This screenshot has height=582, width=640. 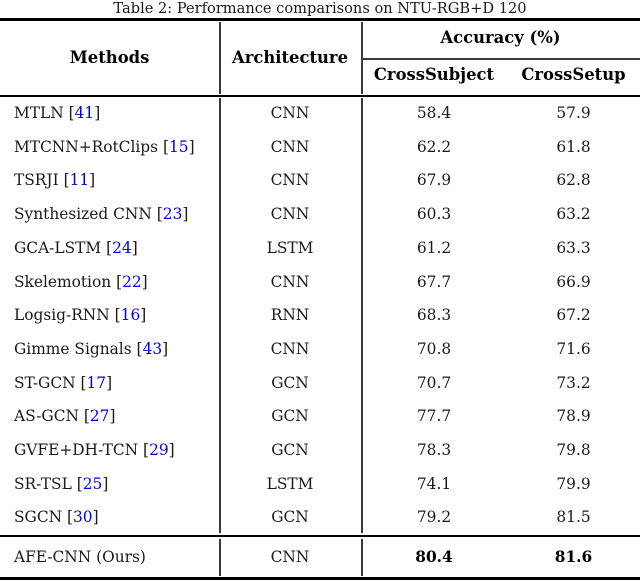 What do you see at coordinates (434, 146) in the screenshot?
I see `cell-cross-subject: 62.2` at bounding box center [434, 146].